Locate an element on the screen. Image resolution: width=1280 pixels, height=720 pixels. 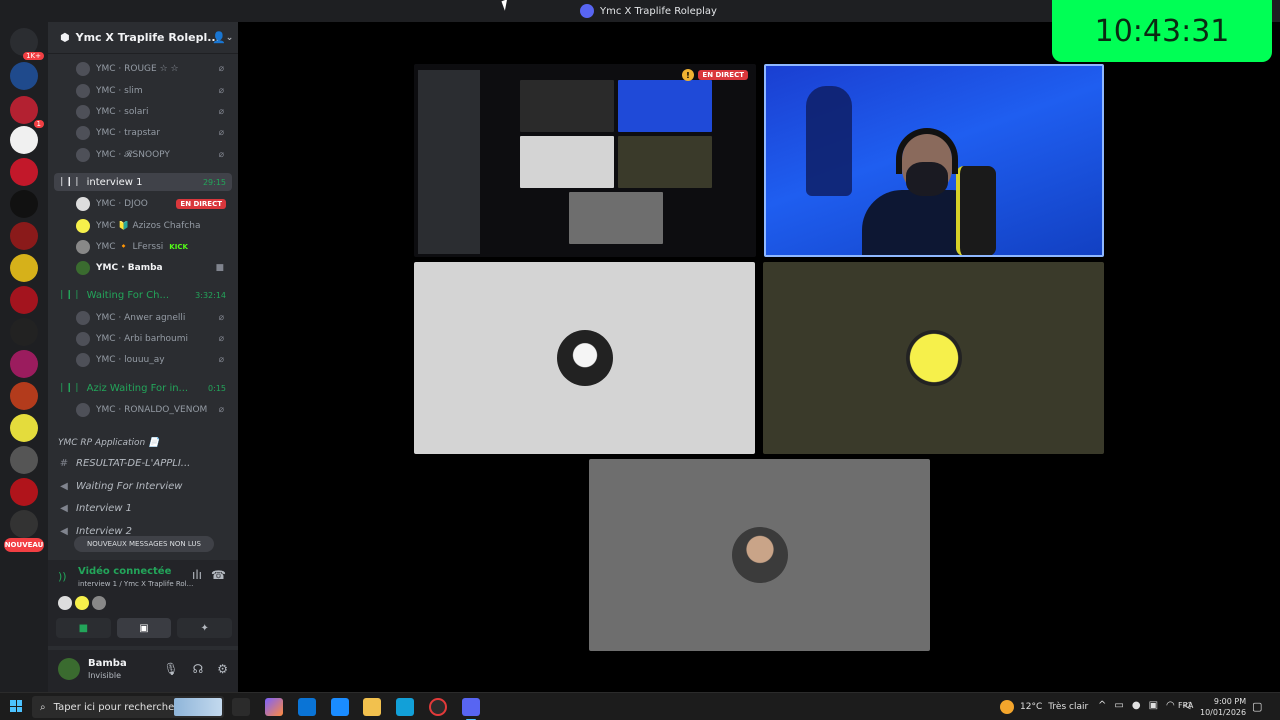
voice-channel-waiting-interview: ◀ Waiting For Interview is located at coordinates (143, 486).